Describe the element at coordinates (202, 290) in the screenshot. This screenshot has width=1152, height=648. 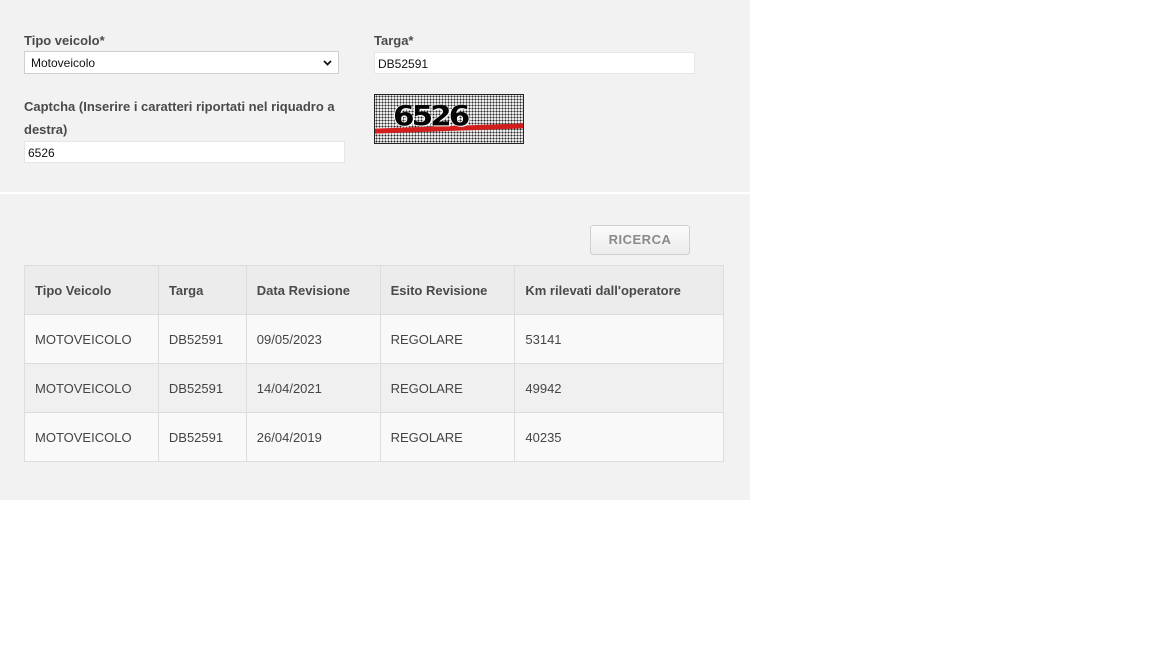
I see `column-header: Targa` at that location.